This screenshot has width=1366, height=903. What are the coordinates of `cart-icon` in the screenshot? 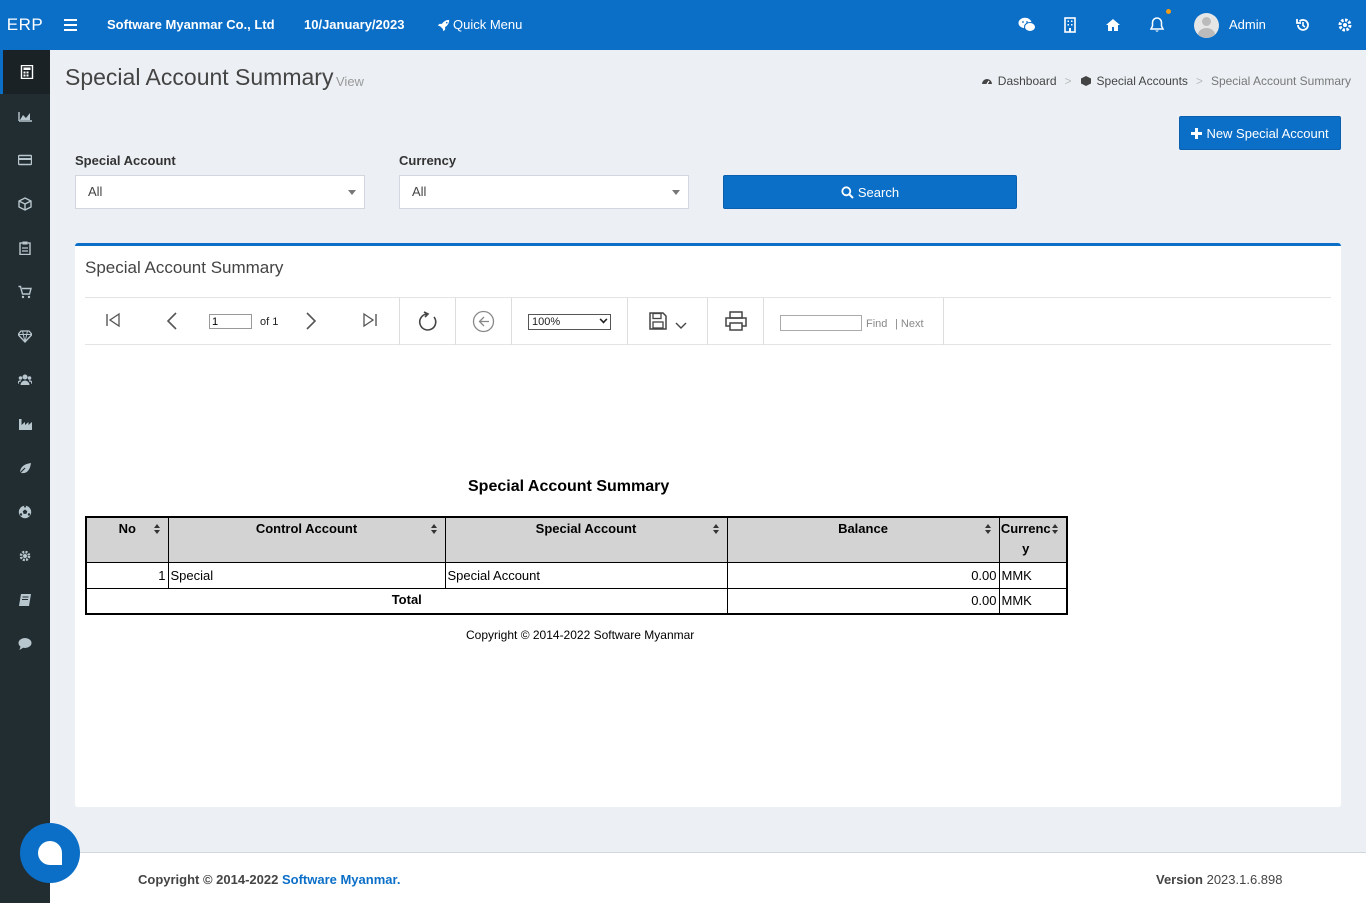 It's located at (25, 292).